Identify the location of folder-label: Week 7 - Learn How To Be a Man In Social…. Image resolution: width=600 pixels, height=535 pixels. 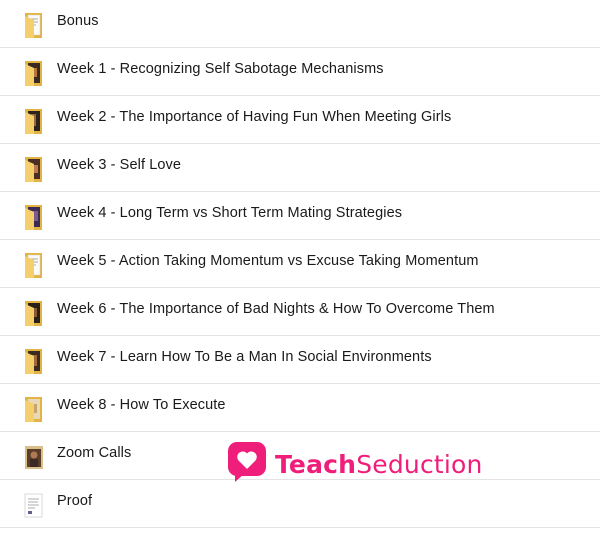
(244, 357).